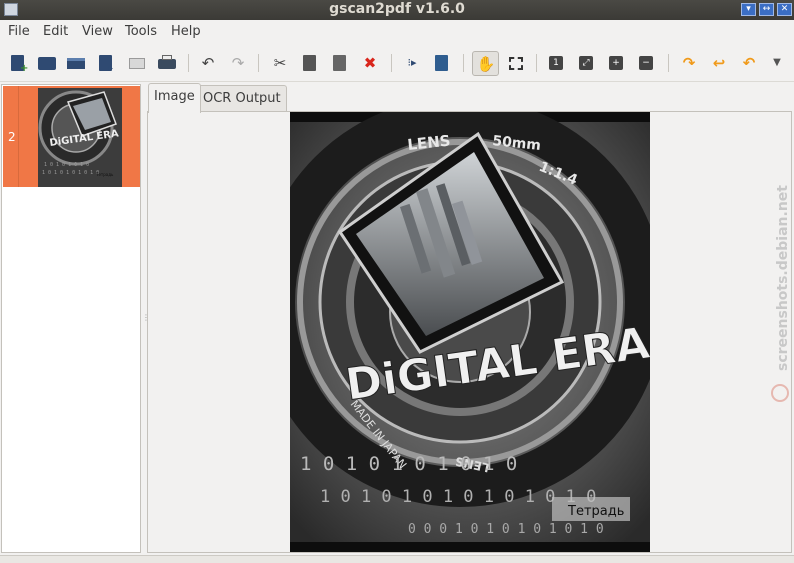 The height and width of the screenshot is (563, 794). I want to click on selection-tool-icon, so click(515, 63).